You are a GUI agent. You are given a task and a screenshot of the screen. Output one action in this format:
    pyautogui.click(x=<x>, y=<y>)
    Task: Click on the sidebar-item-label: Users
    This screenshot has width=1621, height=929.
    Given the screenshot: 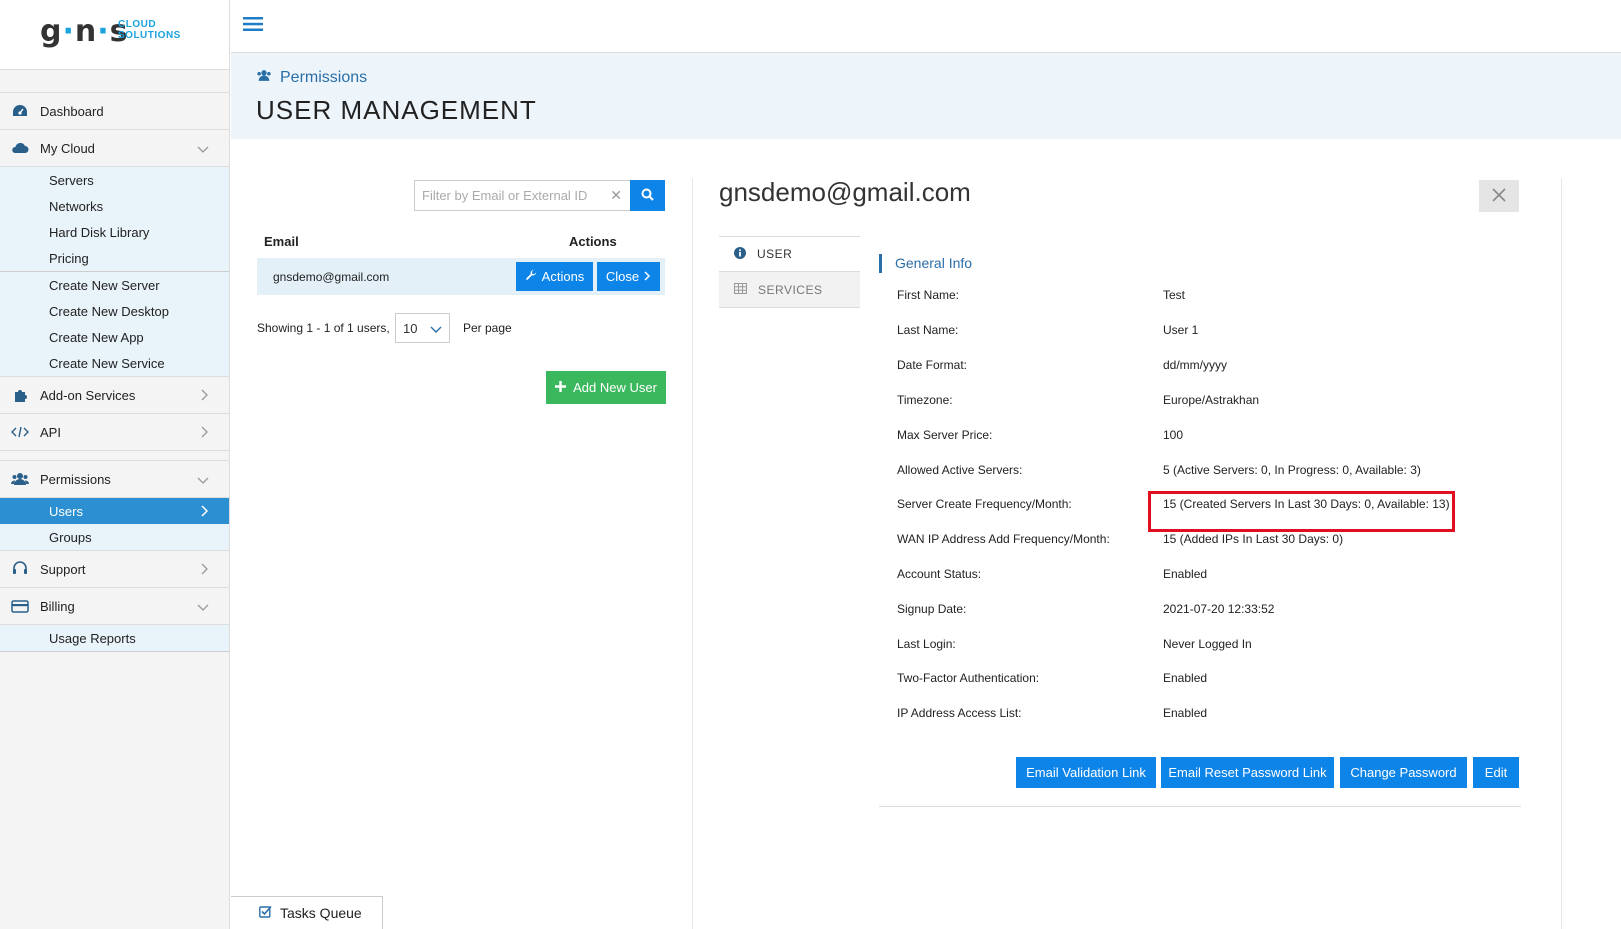 What is the action you would take?
    pyautogui.click(x=66, y=511)
    